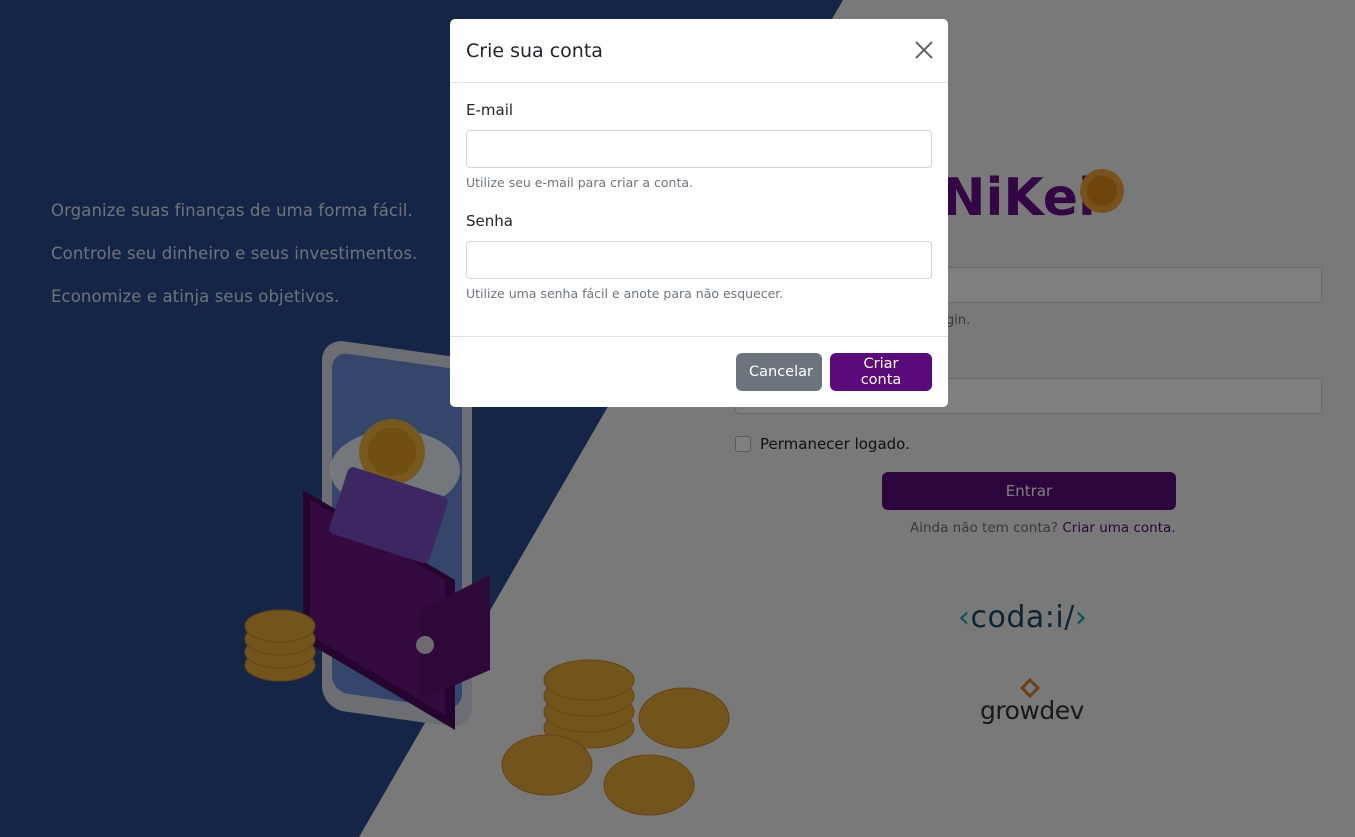 The image size is (1355, 837). I want to click on close-icon, so click(924, 50).